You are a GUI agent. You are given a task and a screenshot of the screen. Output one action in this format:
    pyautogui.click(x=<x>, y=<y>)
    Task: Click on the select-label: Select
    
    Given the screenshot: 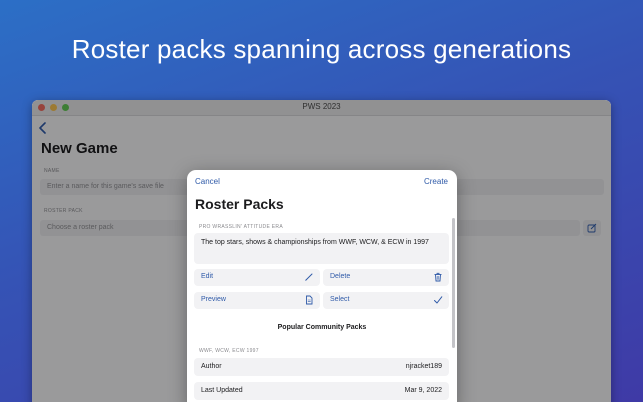 What is the action you would take?
    pyautogui.click(x=340, y=299)
    